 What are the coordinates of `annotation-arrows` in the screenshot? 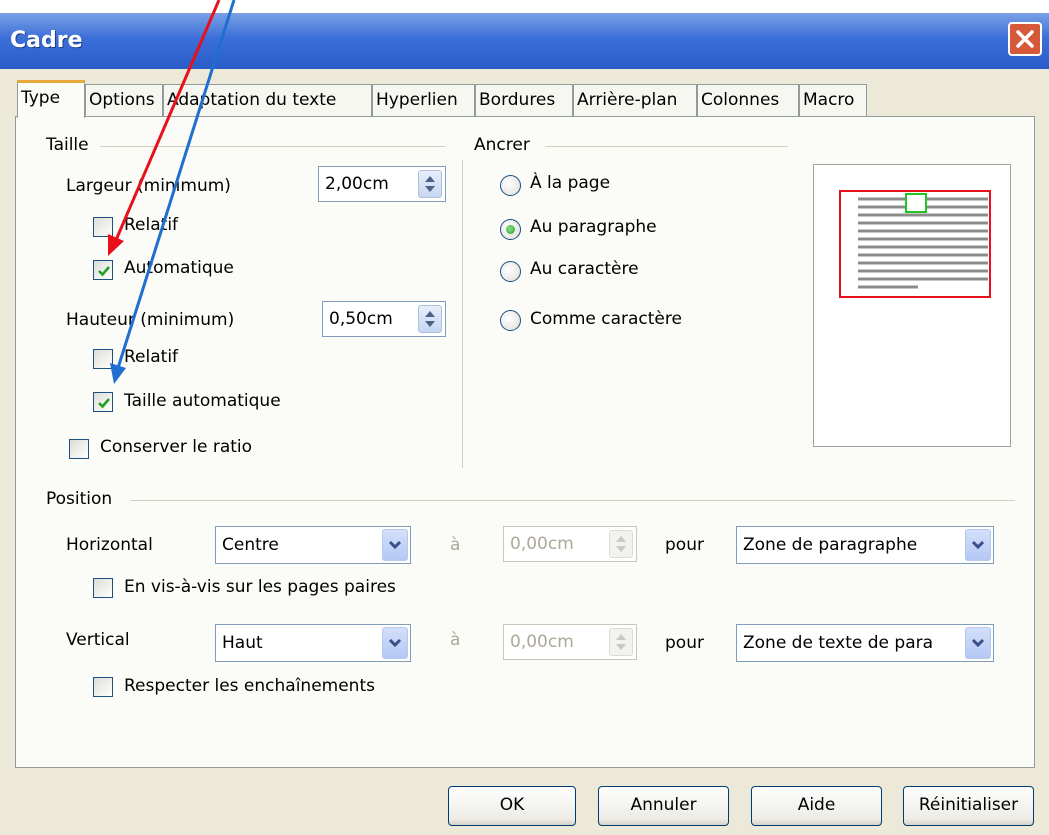 It's located at (172, 192).